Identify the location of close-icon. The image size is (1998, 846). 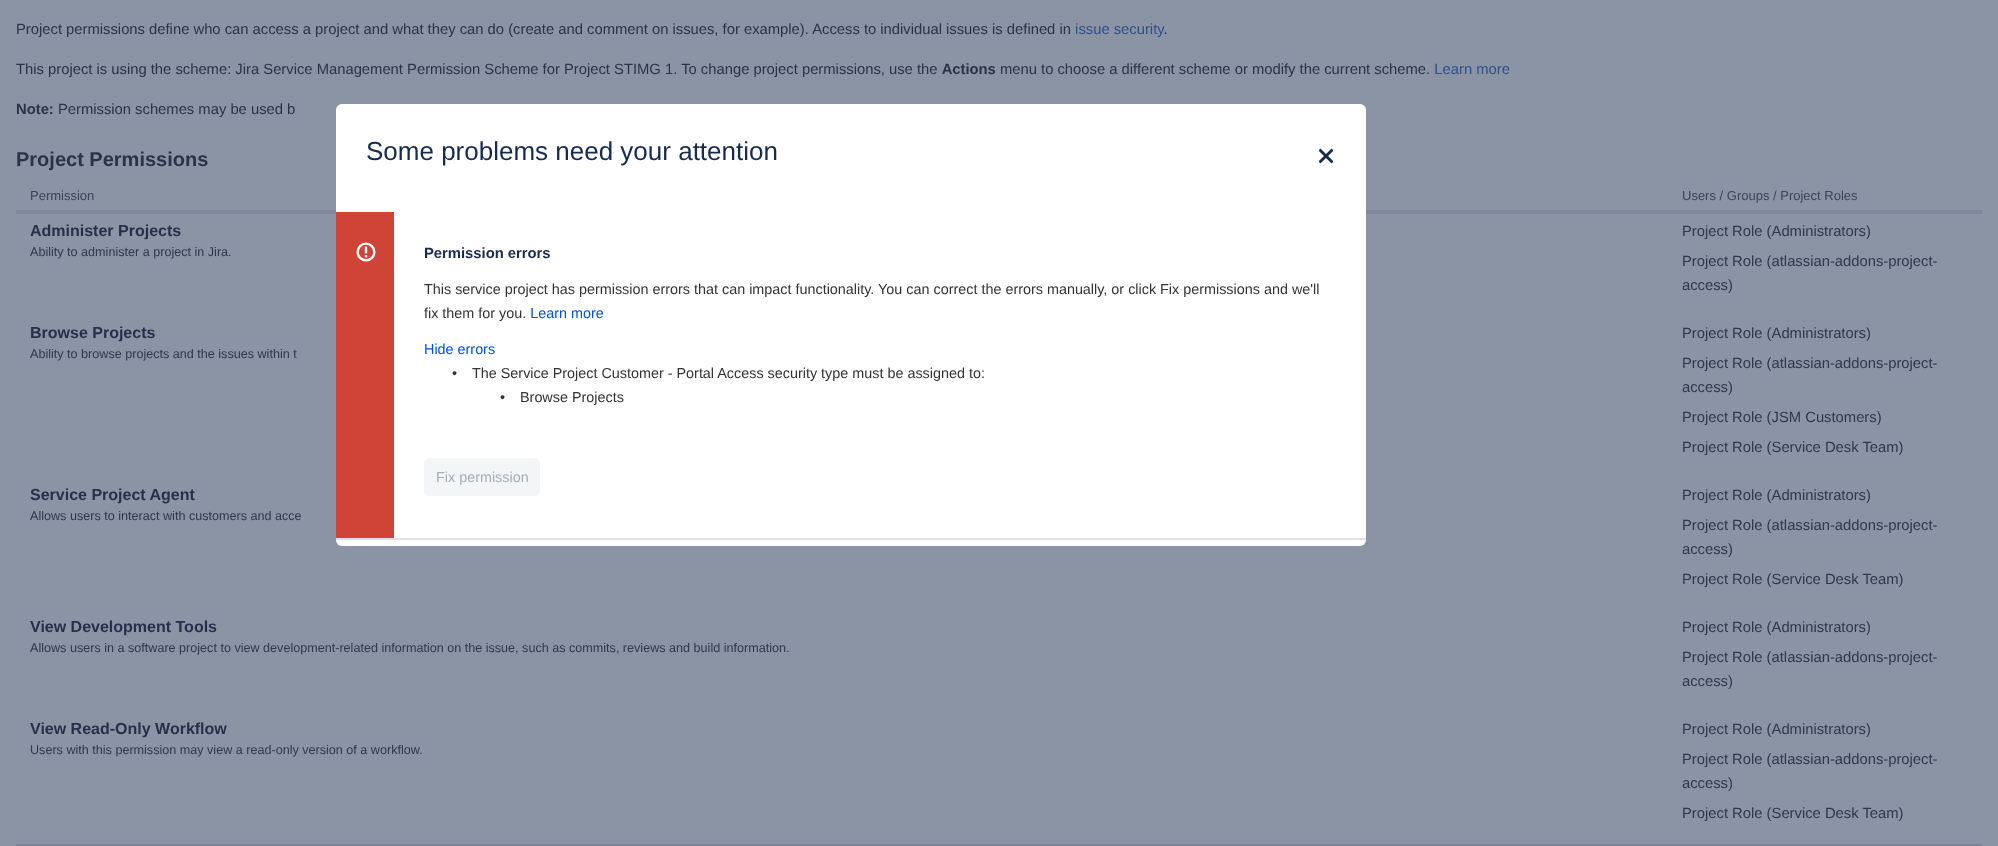
(1326, 156).